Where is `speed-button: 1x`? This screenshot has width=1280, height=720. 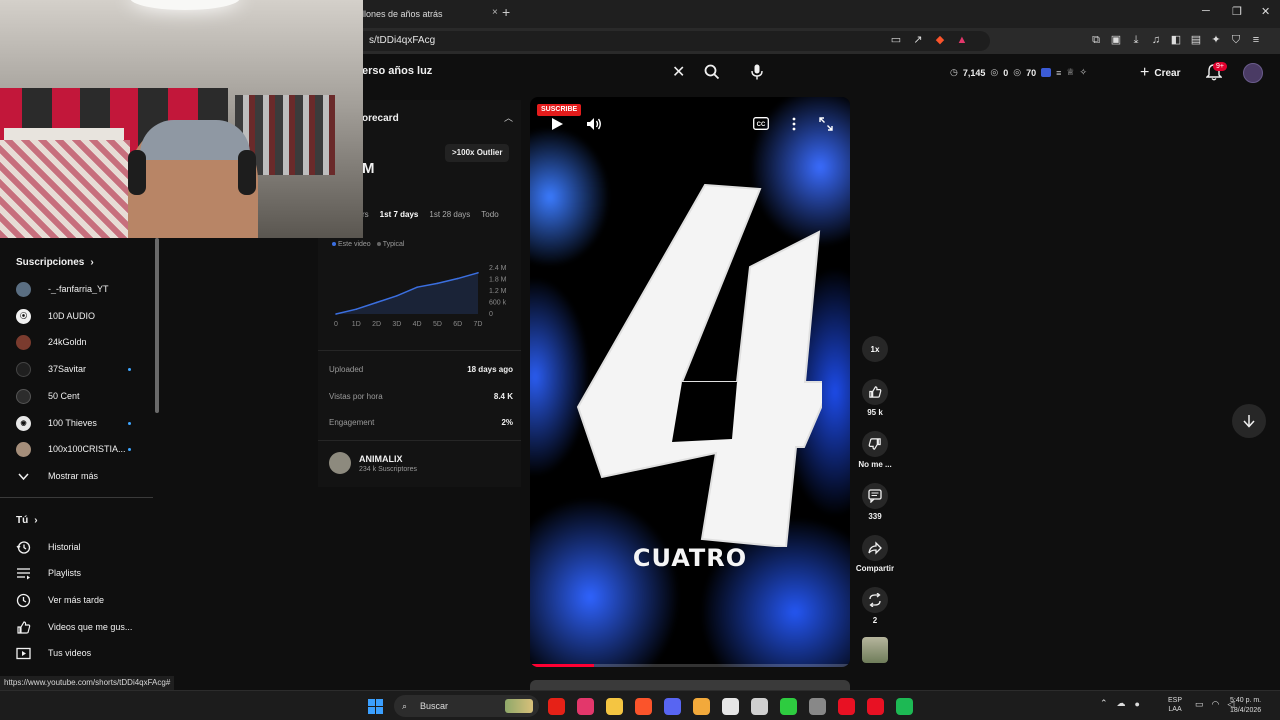 speed-button: 1x is located at coordinates (875, 349).